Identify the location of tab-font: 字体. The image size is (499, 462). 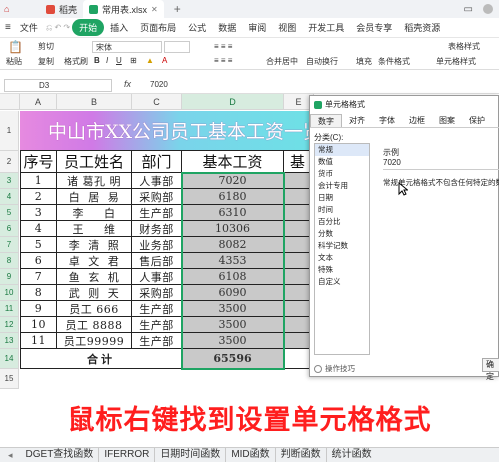
(387, 120).